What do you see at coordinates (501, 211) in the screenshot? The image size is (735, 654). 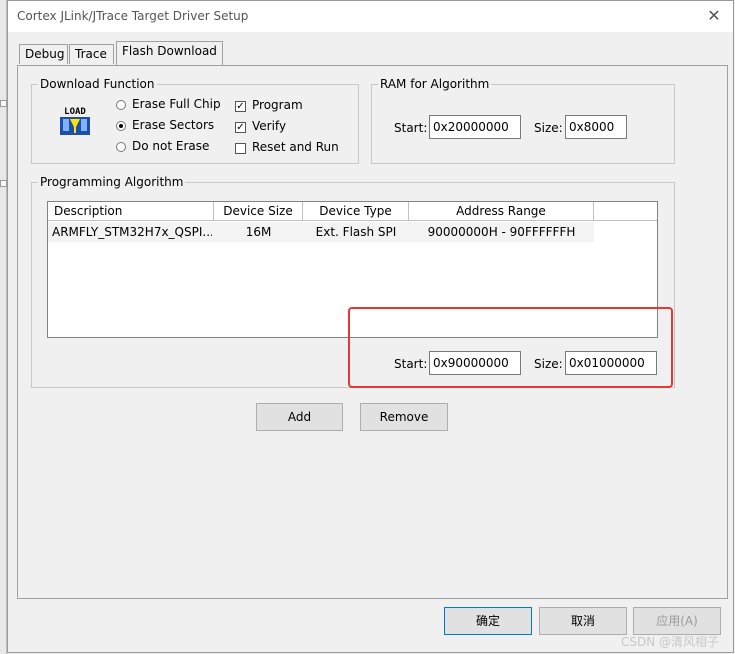 I see `column-address-range: Address Range` at bounding box center [501, 211].